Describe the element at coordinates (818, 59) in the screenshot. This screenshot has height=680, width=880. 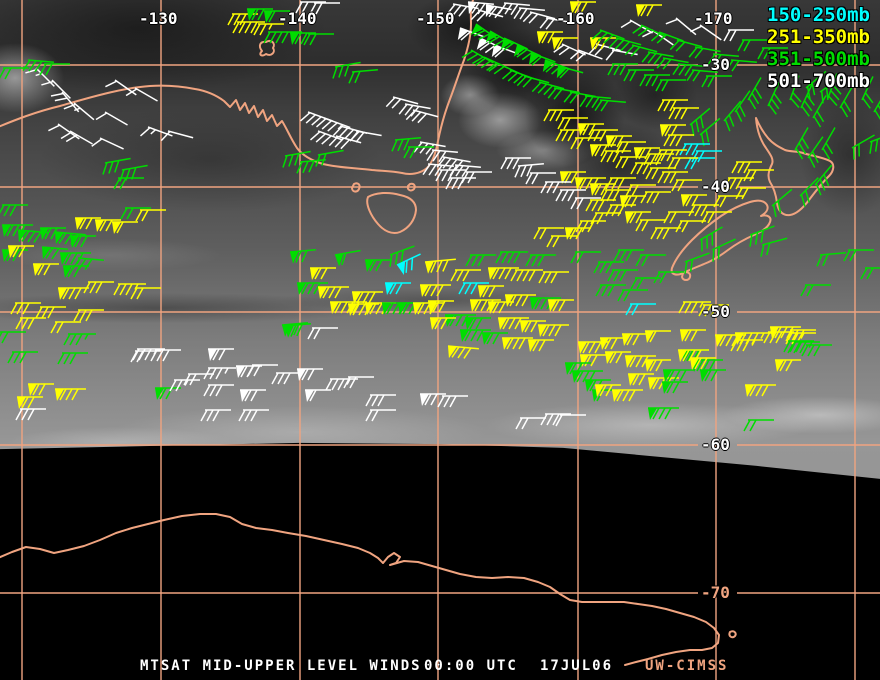
I see `legend-item-351-500: 351-500mb` at that location.